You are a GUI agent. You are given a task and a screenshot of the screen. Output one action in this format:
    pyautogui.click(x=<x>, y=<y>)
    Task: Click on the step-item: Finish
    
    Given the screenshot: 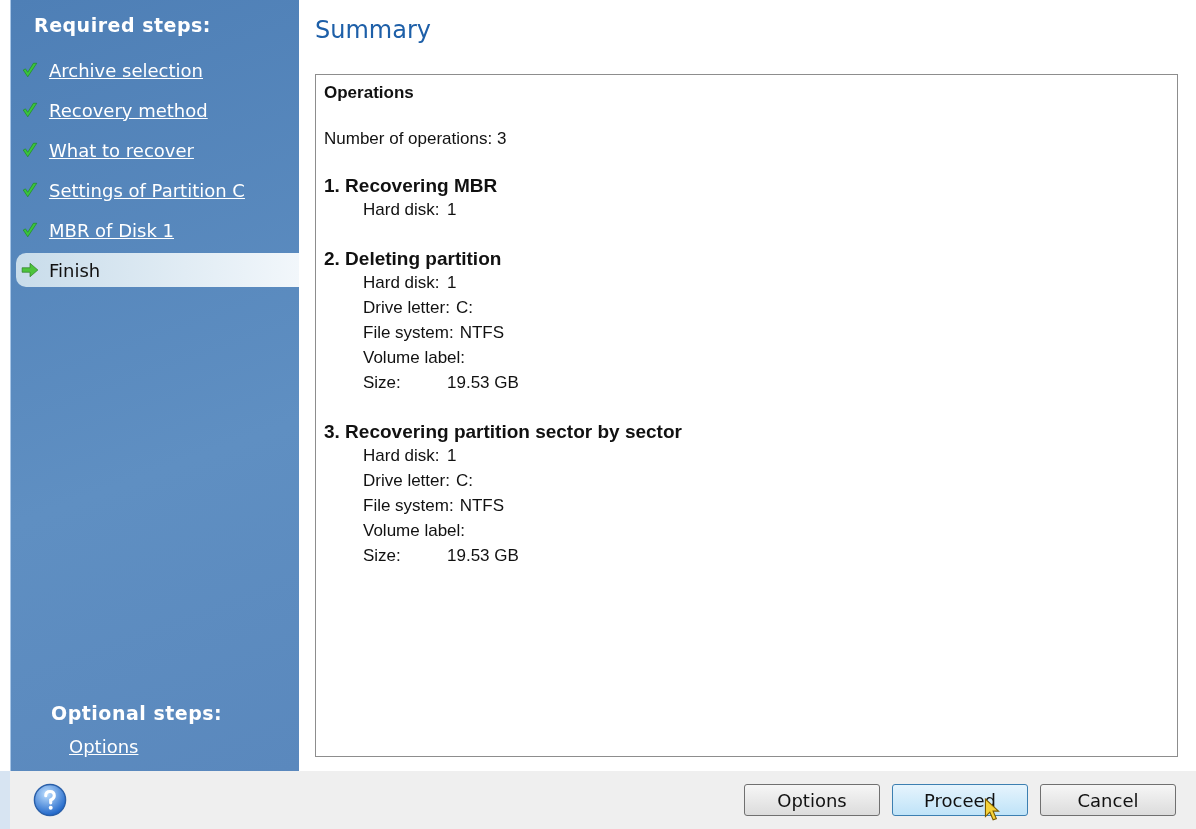 What is the action you would take?
    pyautogui.click(x=157, y=270)
    